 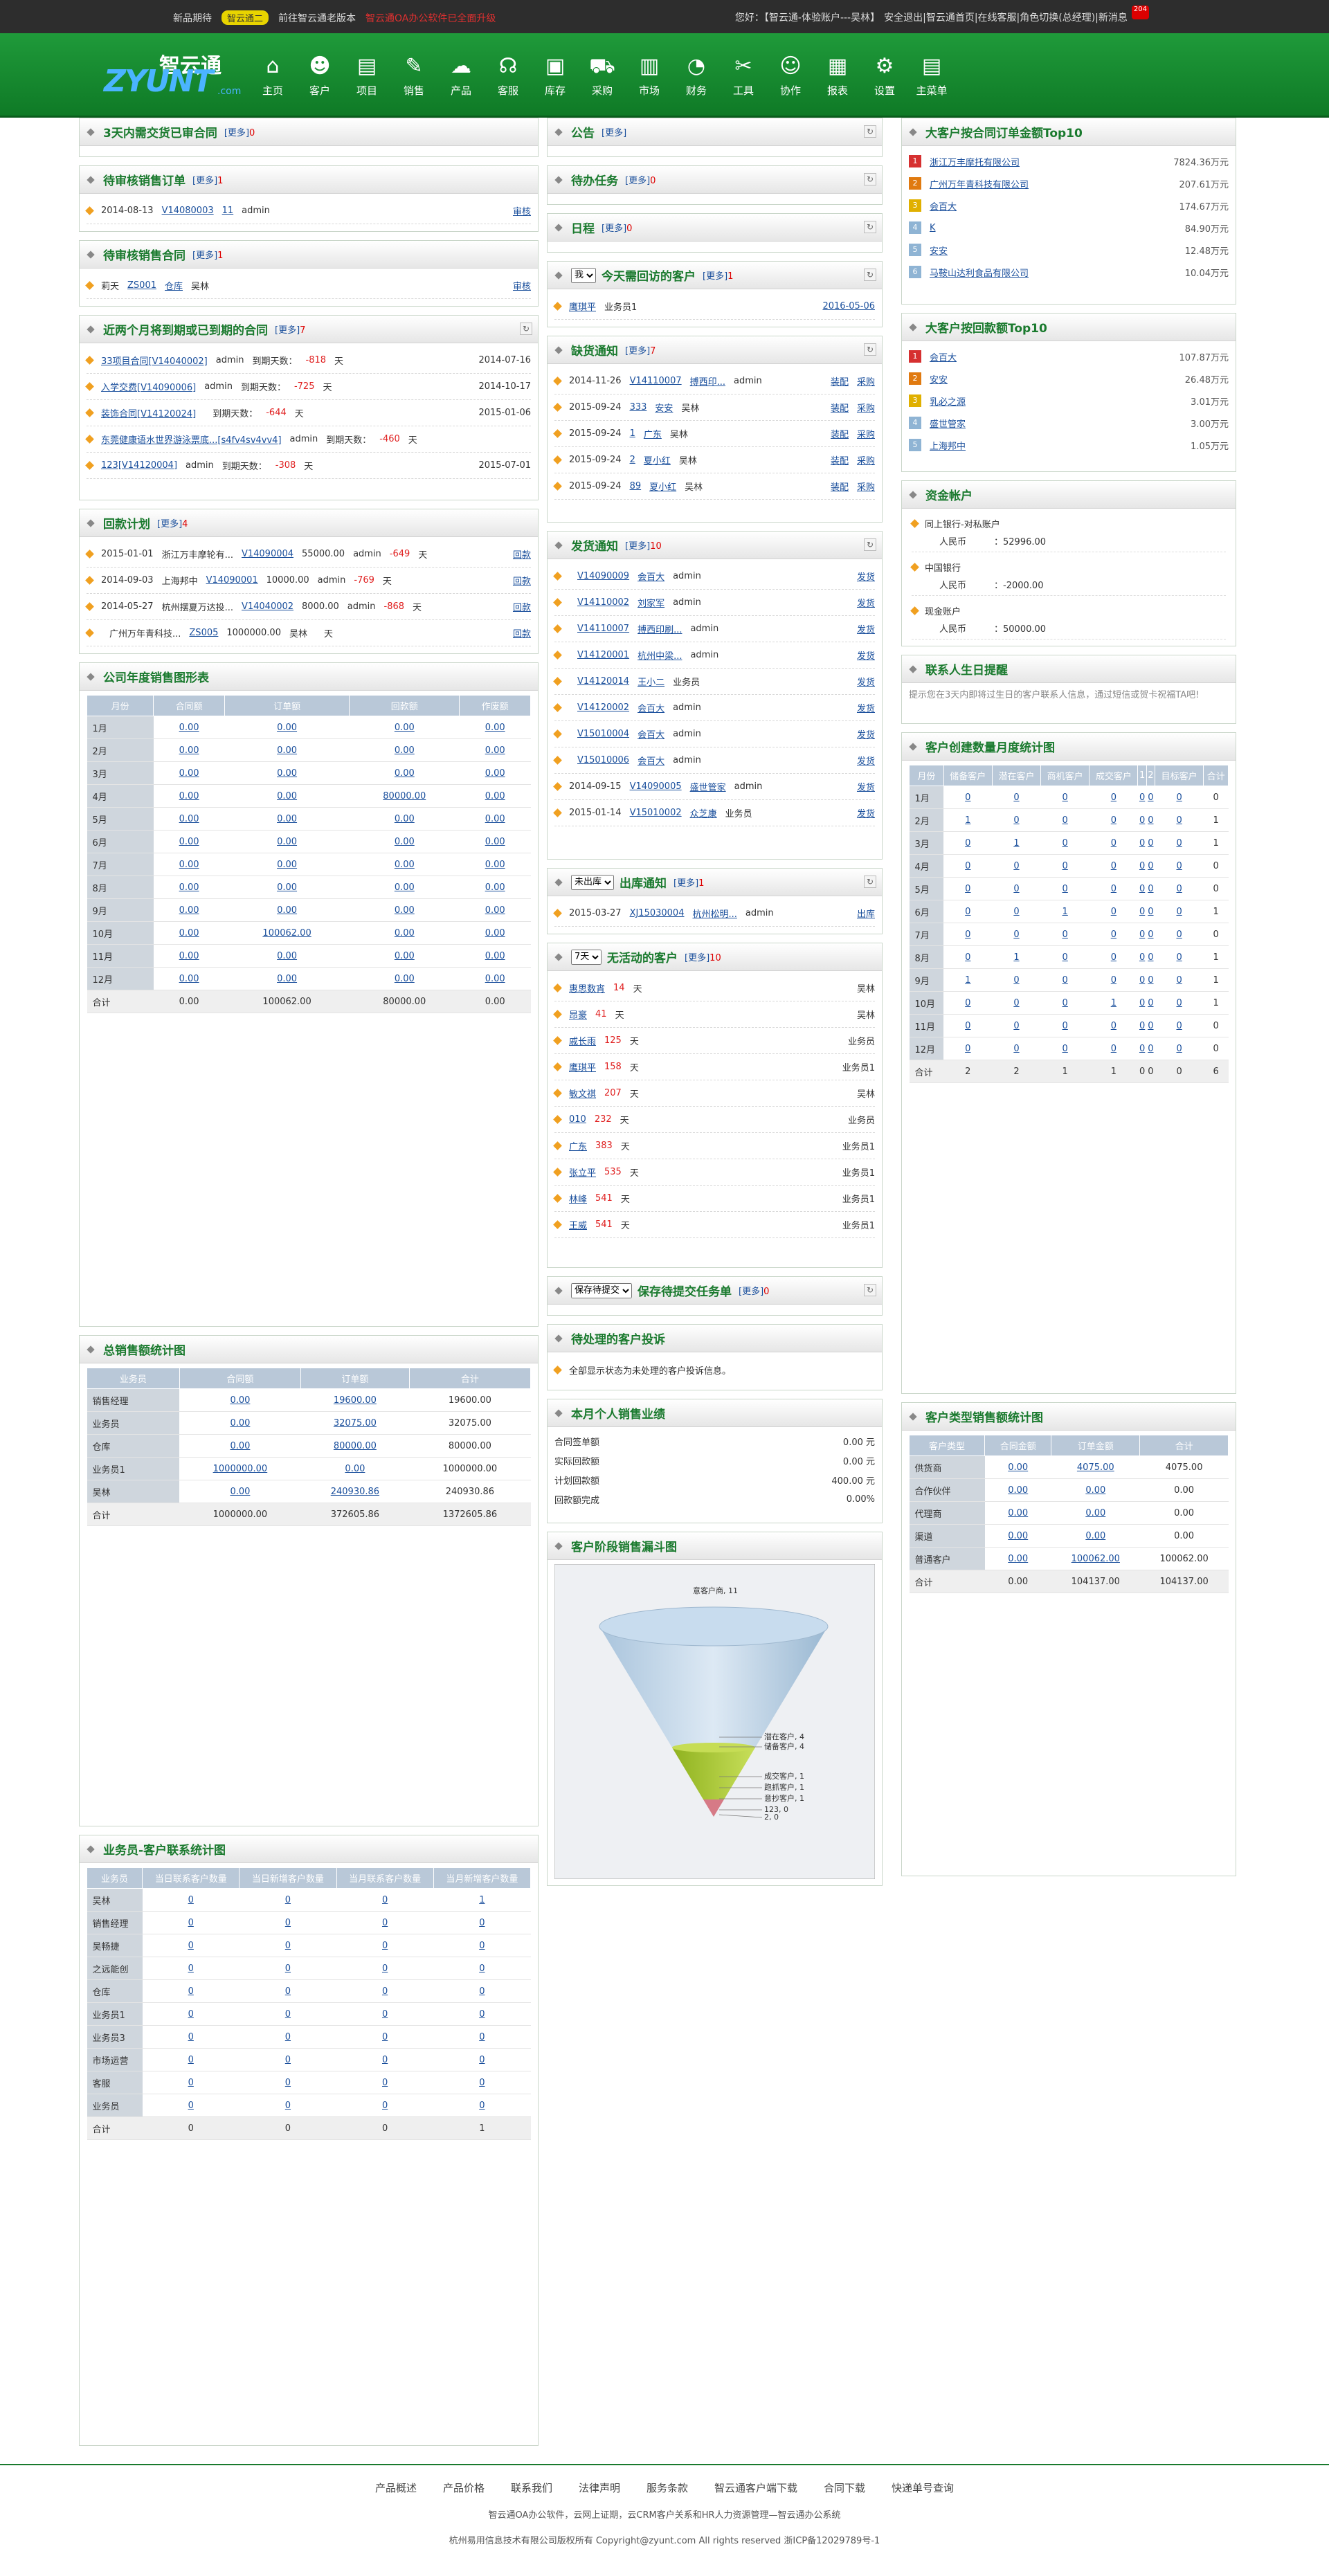 What do you see at coordinates (1040, 423) in the screenshot?
I see `customer-link: 盛世管家` at bounding box center [1040, 423].